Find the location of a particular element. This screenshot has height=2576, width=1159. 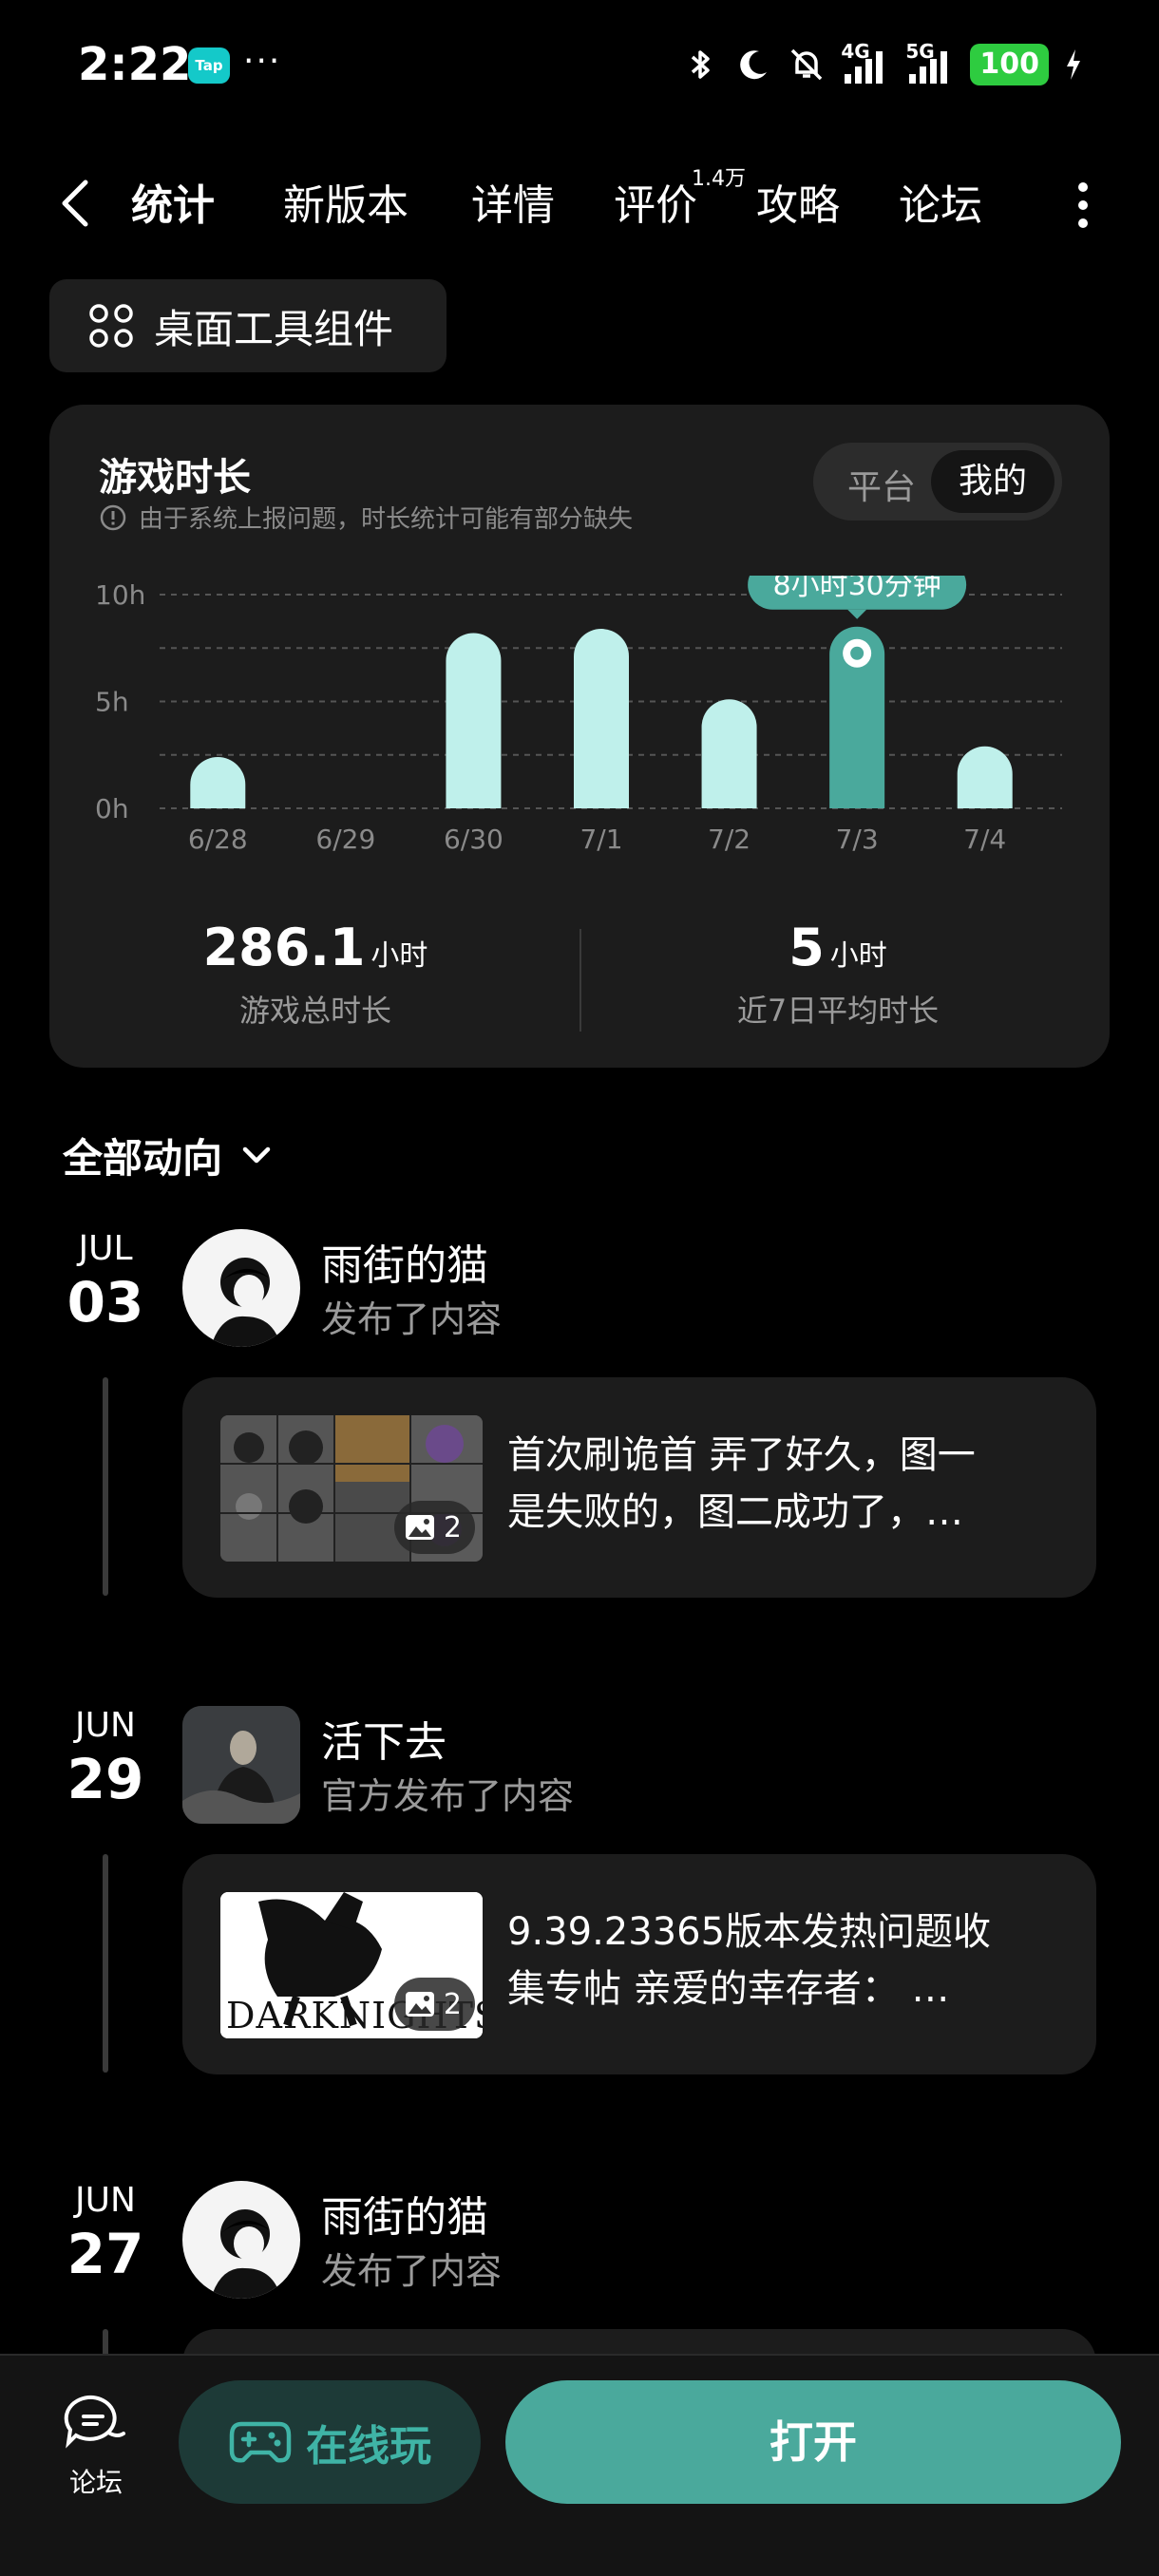

x-tick-label: 6/30 is located at coordinates (474, 839).